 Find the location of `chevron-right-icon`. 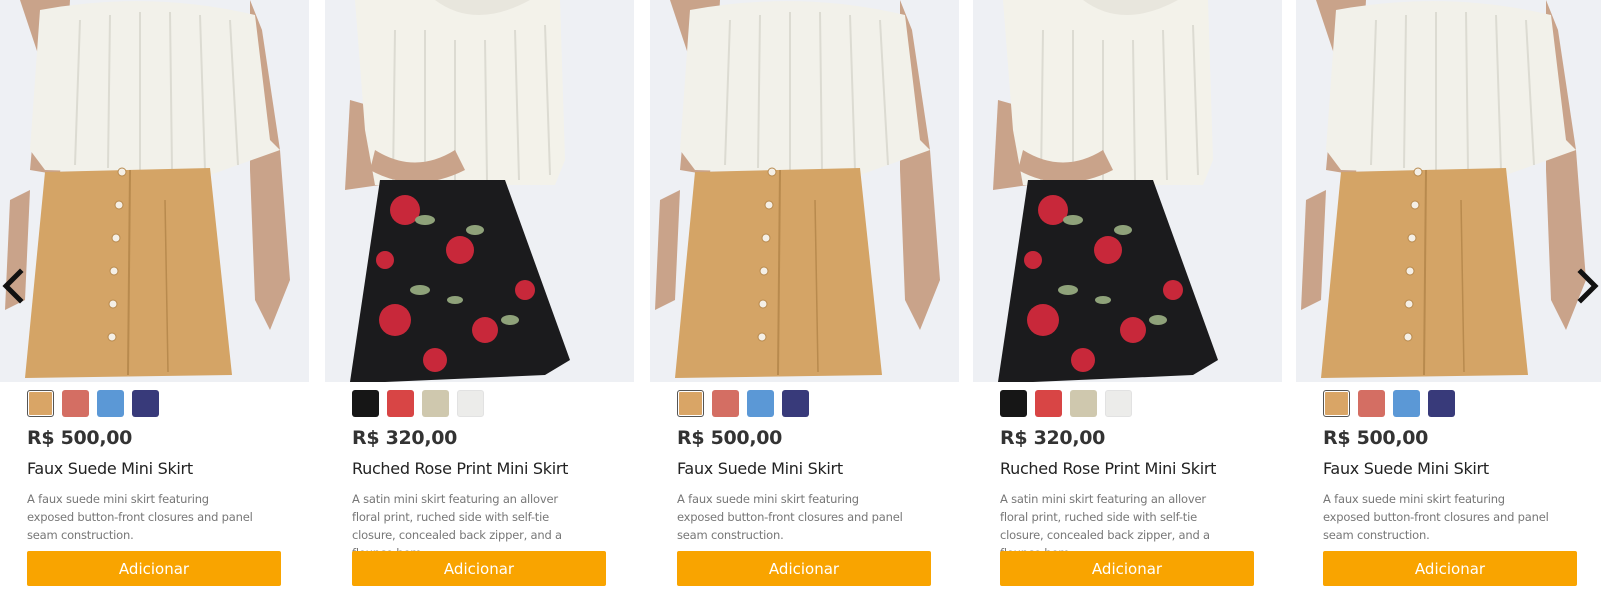

chevron-right-icon is located at coordinates (1588, 286).